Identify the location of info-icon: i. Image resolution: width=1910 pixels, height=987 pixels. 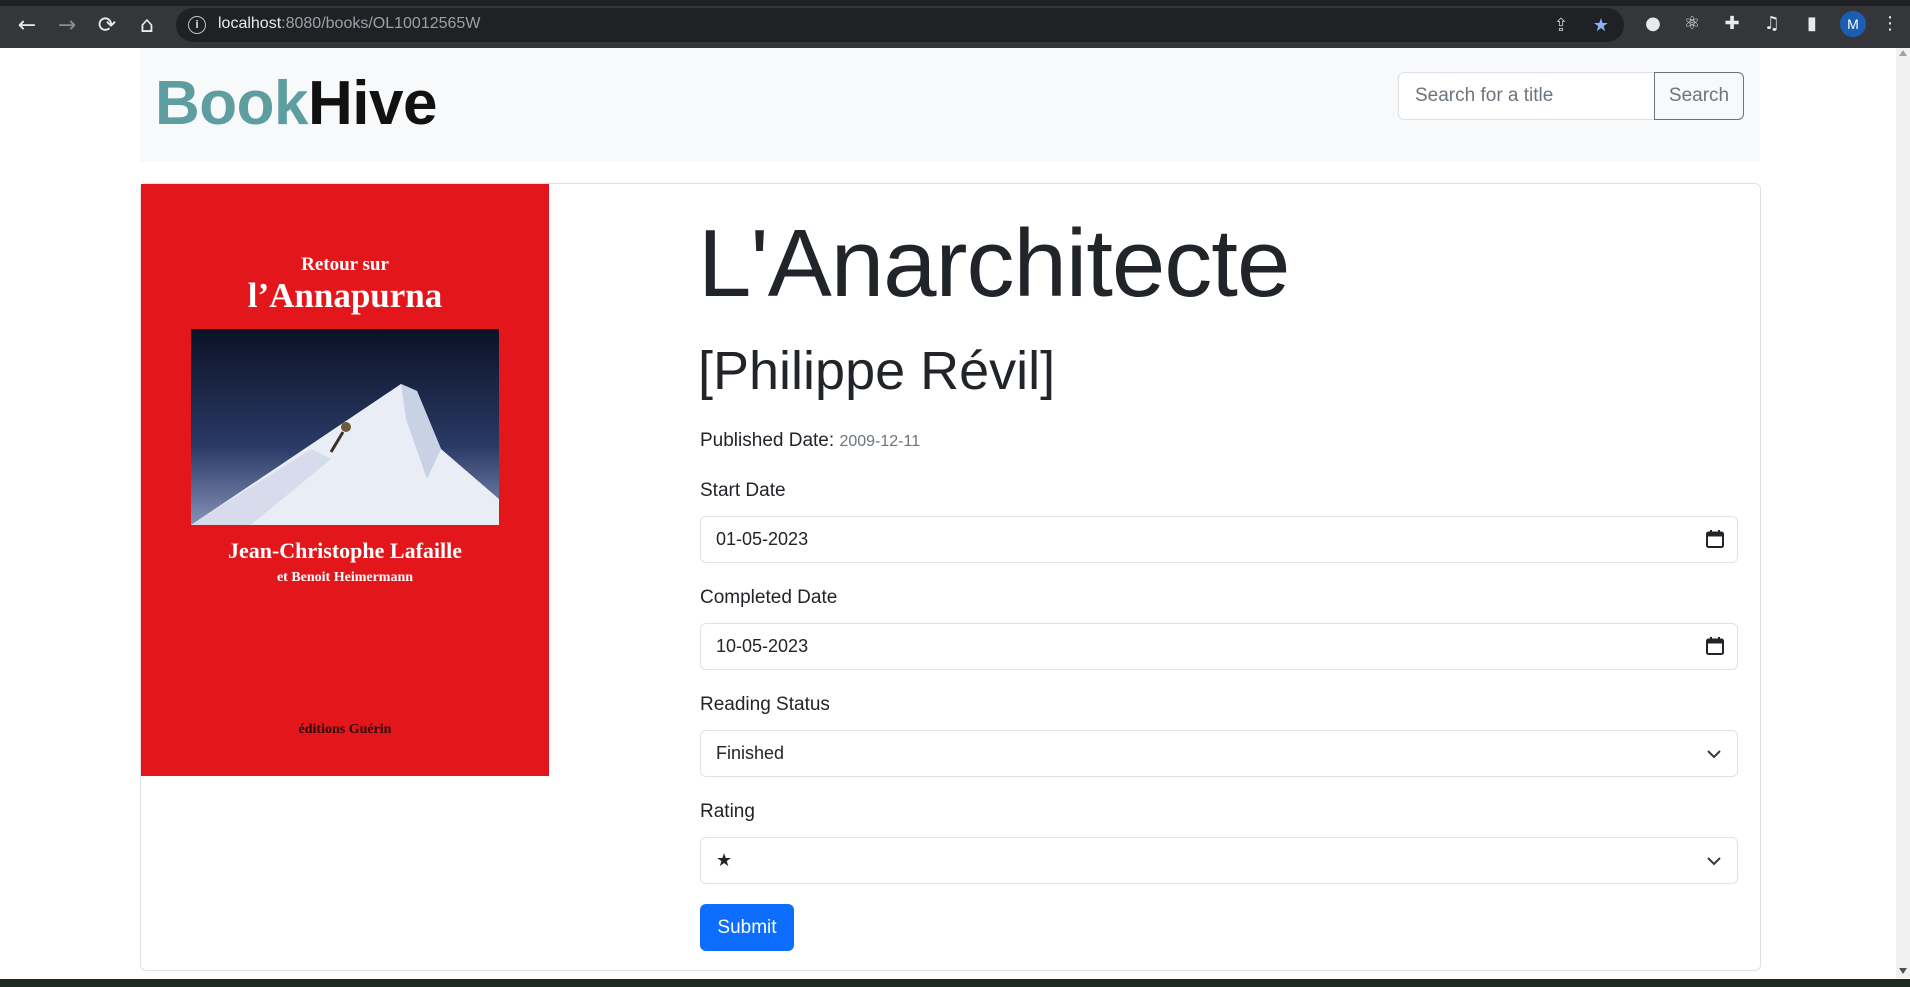
(197, 25).